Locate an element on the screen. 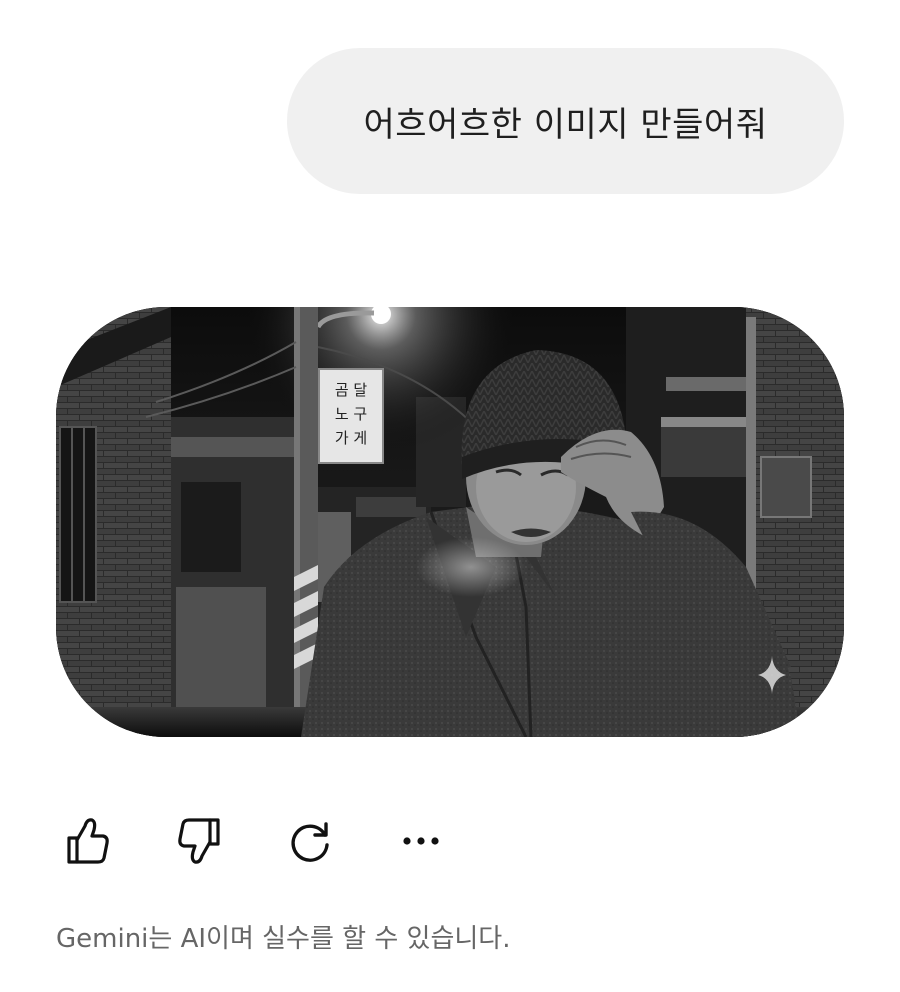 The width and height of the screenshot is (900, 992). thumbs-down-button is located at coordinates (199, 841).